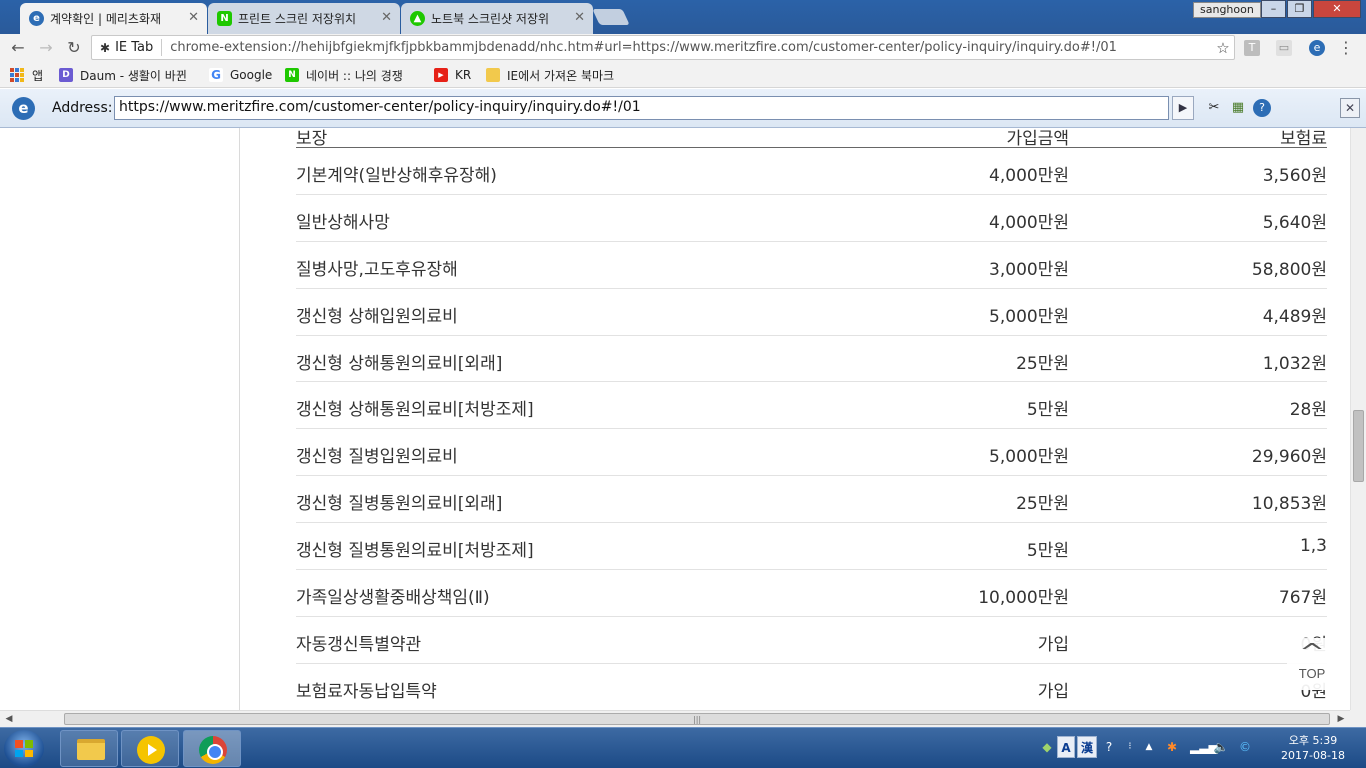 Image resolution: width=1366 pixels, height=768 pixels. What do you see at coordinates (1023, 598) in the screenshot?
I see `amount-cell: 10,000만원` at bounding box center [1023, 598].